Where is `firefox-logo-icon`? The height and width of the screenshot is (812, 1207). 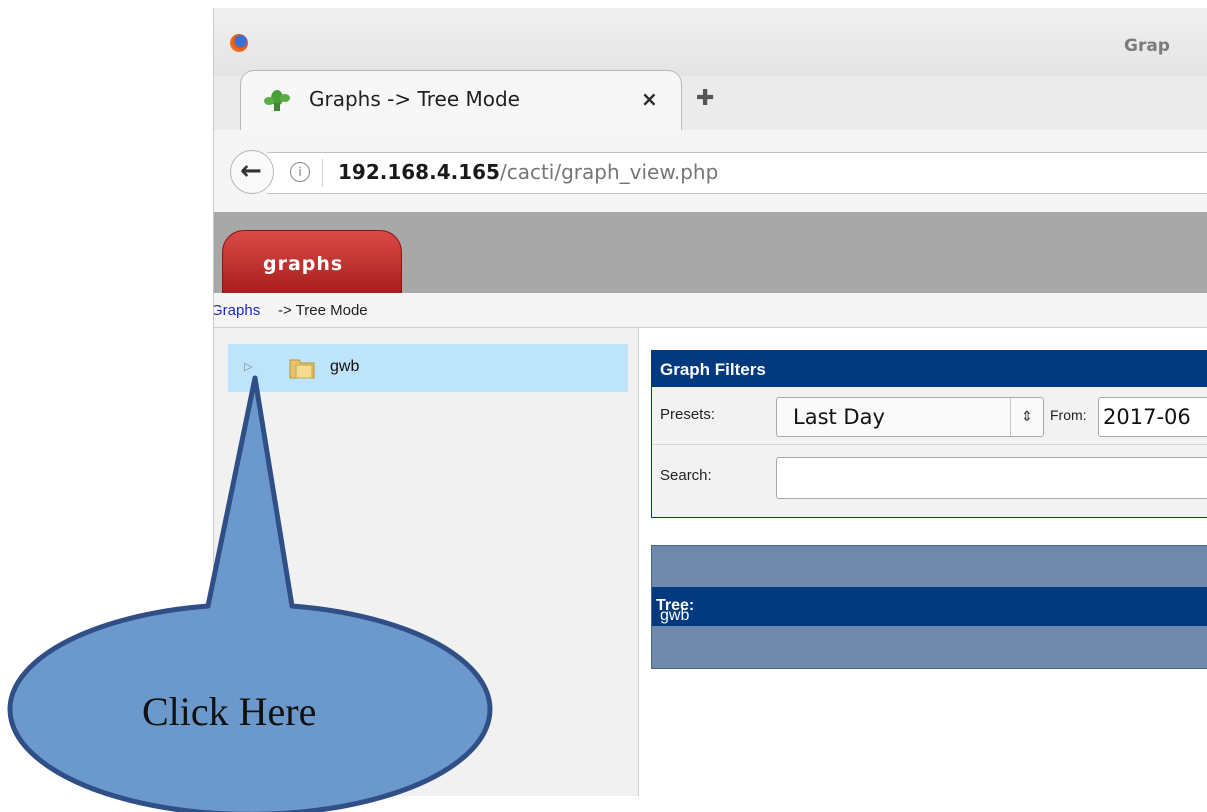
firefox-logo-icon is located at coordinates (239, 43).